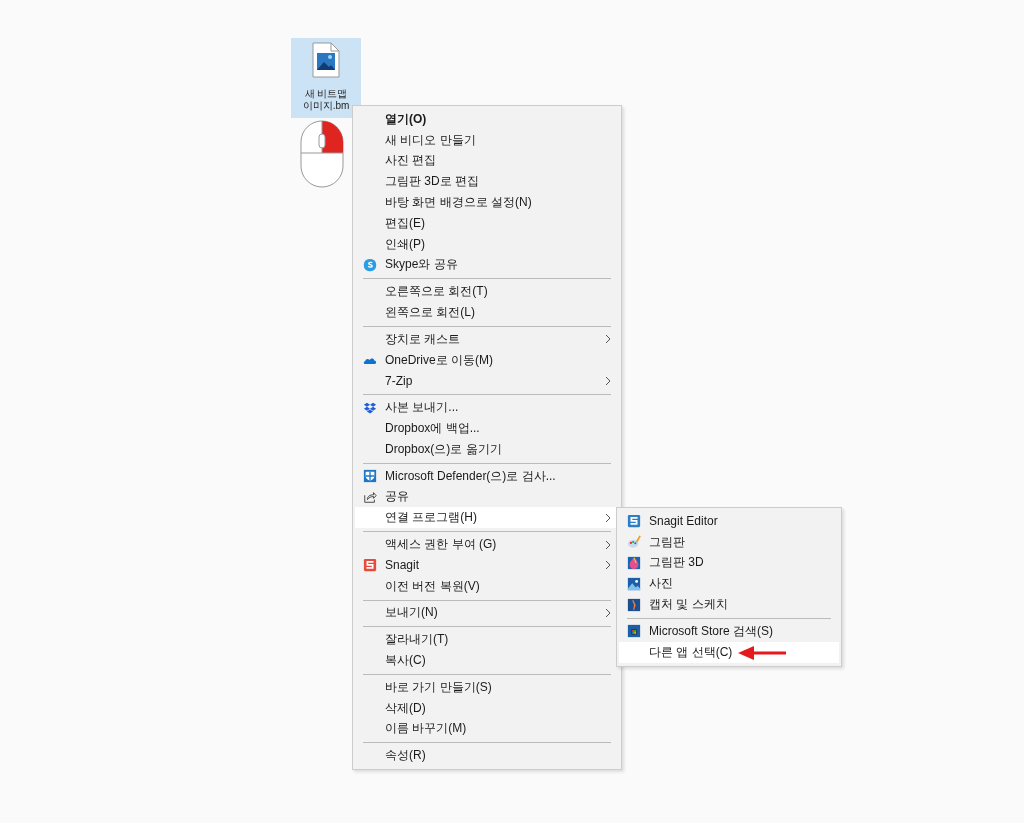 The width and height of the screenshot is (1024, 823). I want to click on menu-item: Snagit Editor, so click(729, 521).